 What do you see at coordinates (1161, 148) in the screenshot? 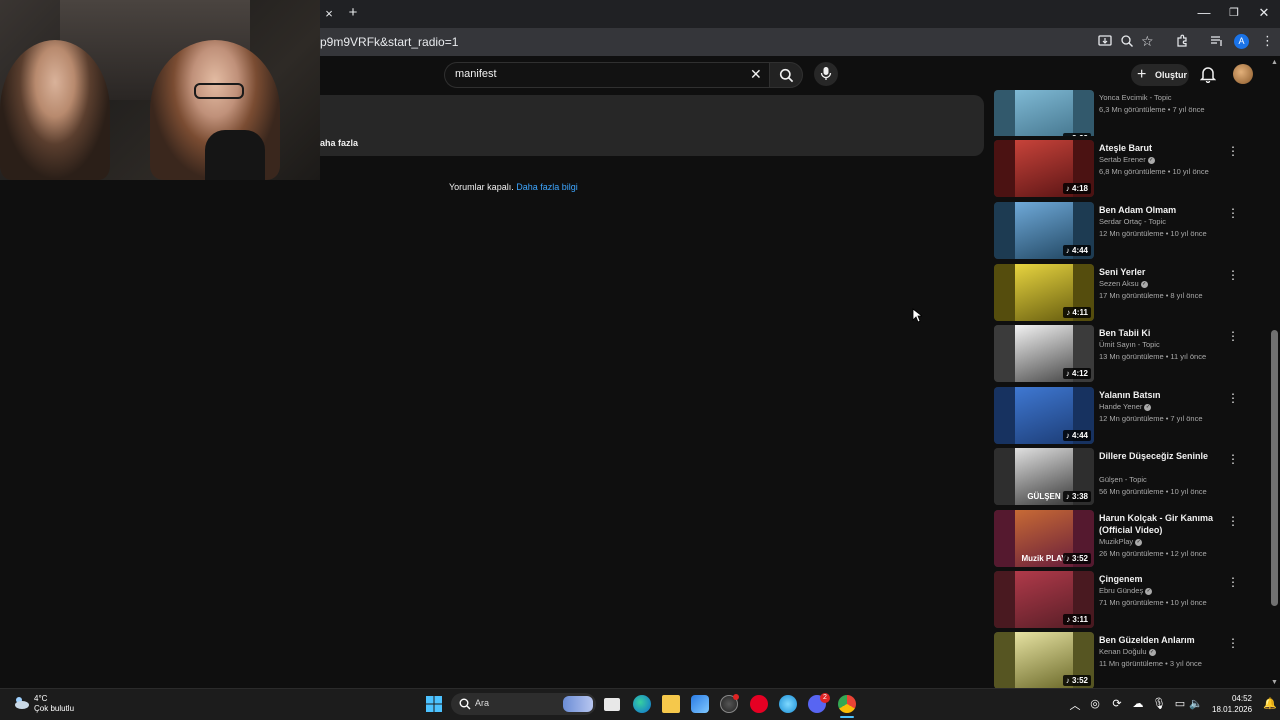
I see `video-title: Ateşle Barut` at bounding box center [1161, 148].